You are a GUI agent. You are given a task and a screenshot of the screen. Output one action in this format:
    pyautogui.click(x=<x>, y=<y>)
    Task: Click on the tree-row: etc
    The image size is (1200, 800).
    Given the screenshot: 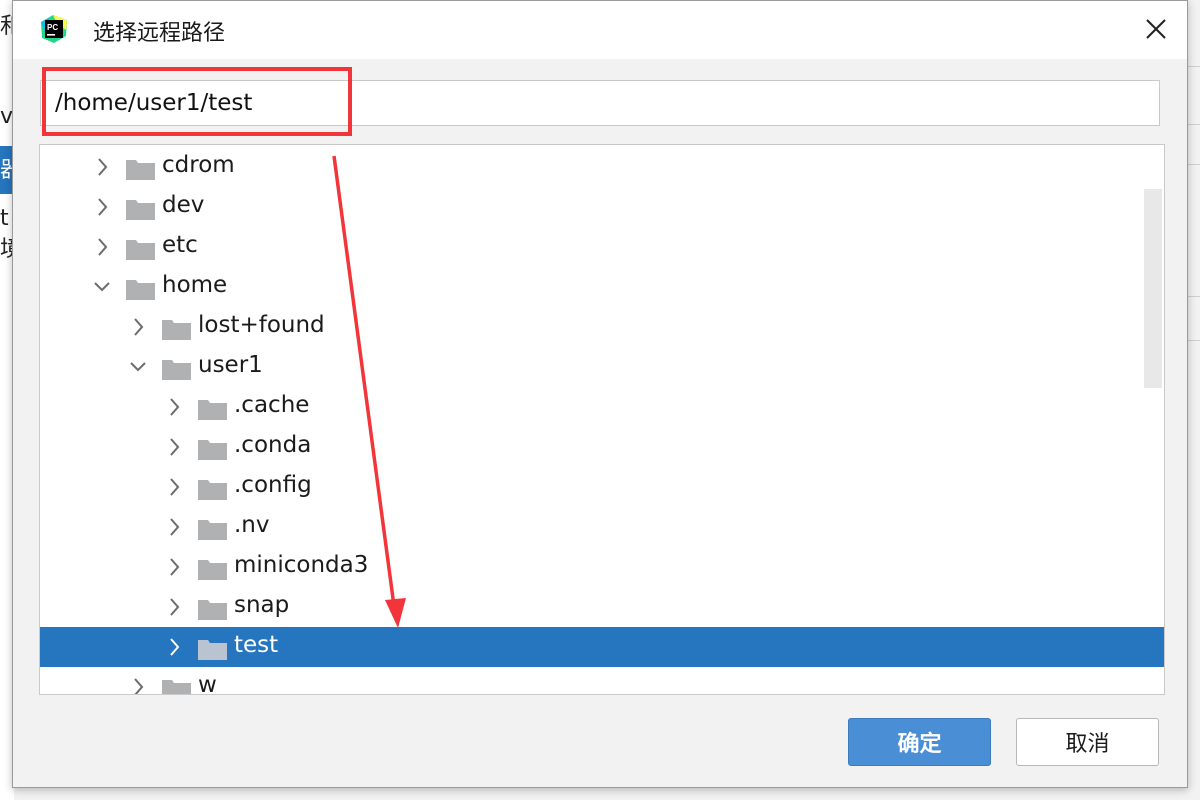 What is the action you would take?
    pyautogui.click(x=602, y=247)
    